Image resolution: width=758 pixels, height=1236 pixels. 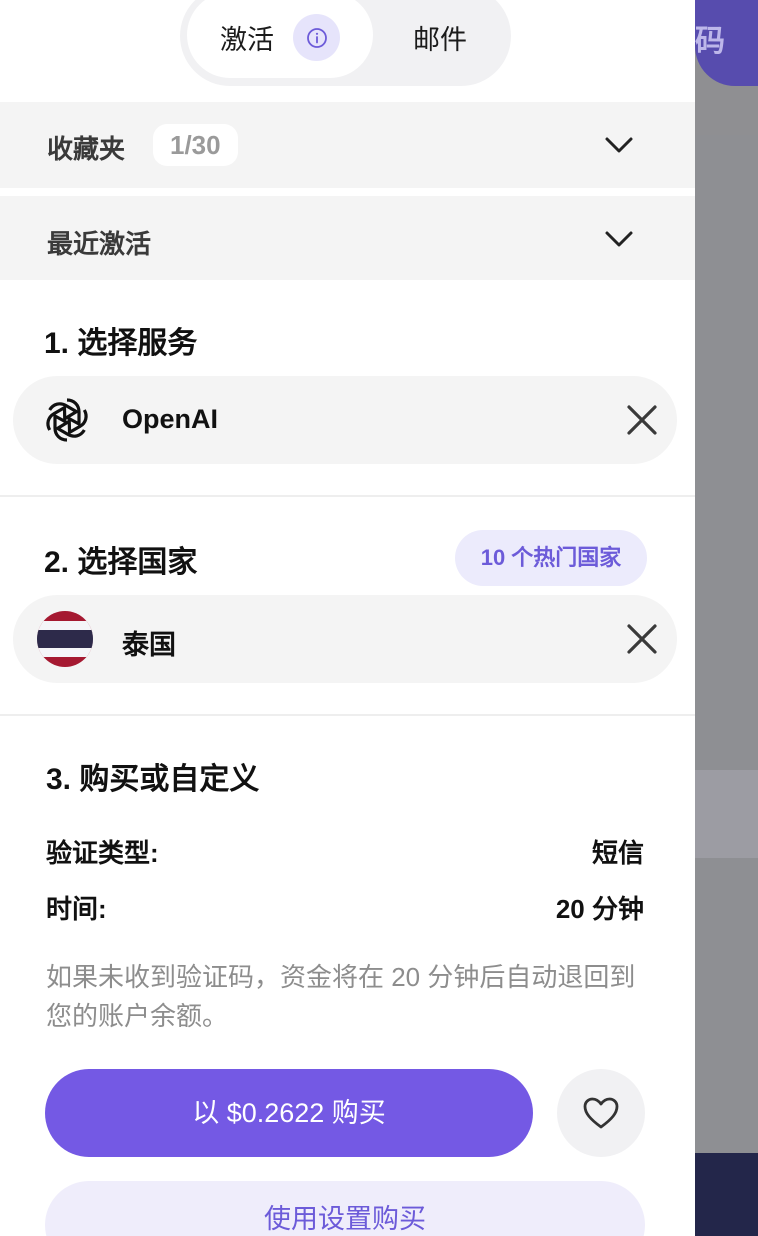 What do you see at coordinates (65, 639) in the screenshot?
I see `thailand-flag-icon` at bounding box center [65, 639].